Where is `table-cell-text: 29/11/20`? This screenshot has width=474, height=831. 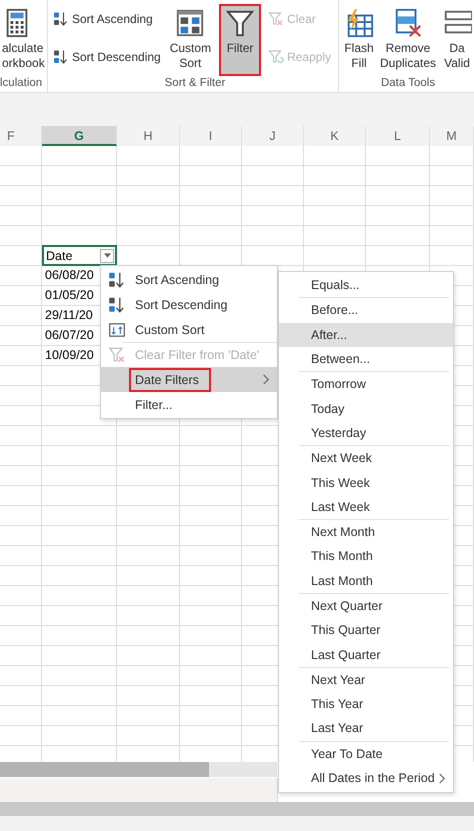
table-cell-text: 29/11/20 is located at coordinates (69, 315).